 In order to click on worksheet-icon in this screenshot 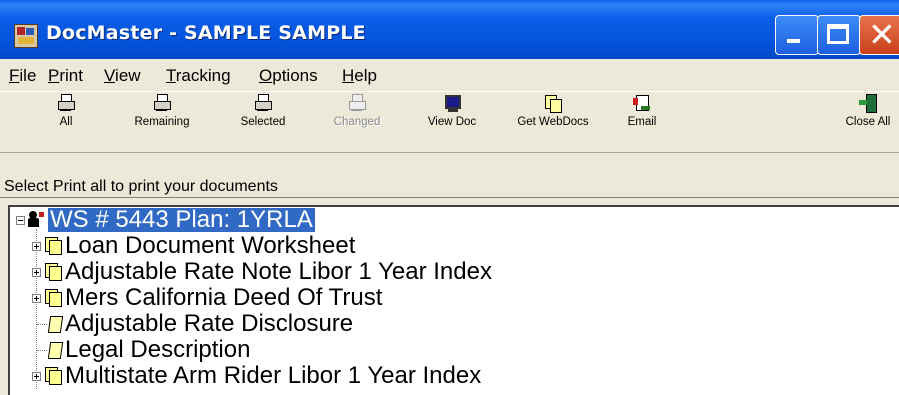, I will do `click(36, 220)`.